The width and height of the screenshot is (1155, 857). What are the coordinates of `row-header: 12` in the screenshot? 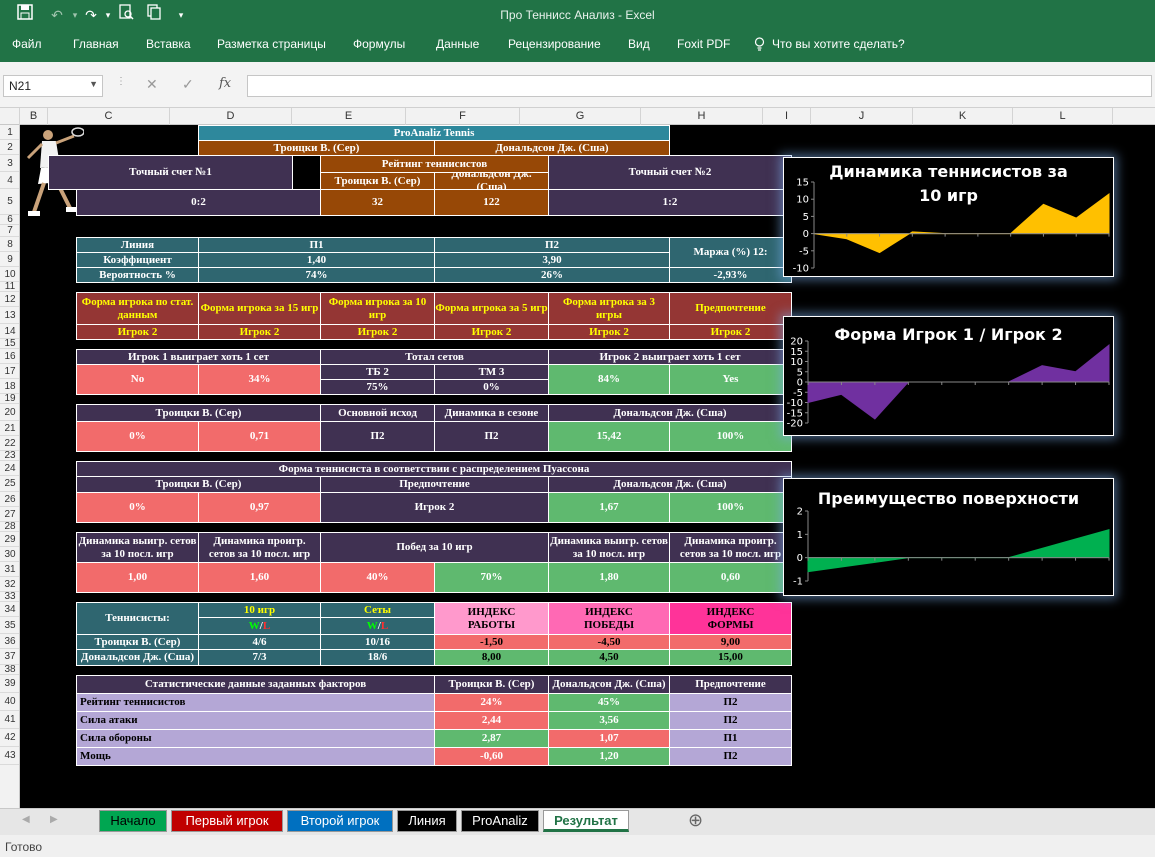 It's located at (9, 299).